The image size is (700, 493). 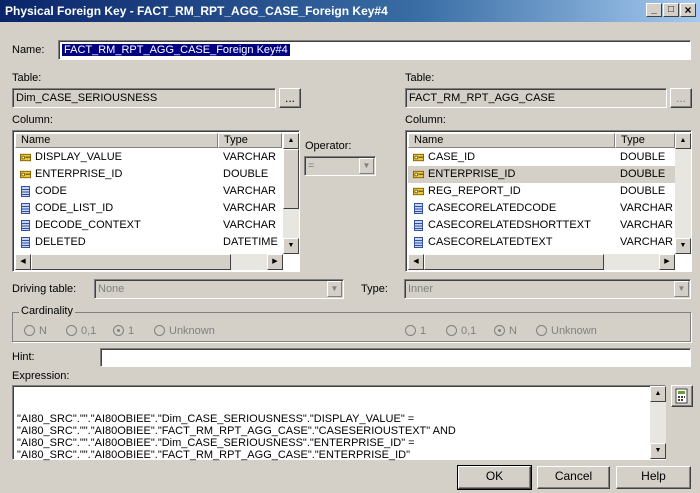 What do you see at coordinates (474, 191) in the screenshot?
I see `column-name: REG_REPORT_ID` at bounding box center [474, 191].